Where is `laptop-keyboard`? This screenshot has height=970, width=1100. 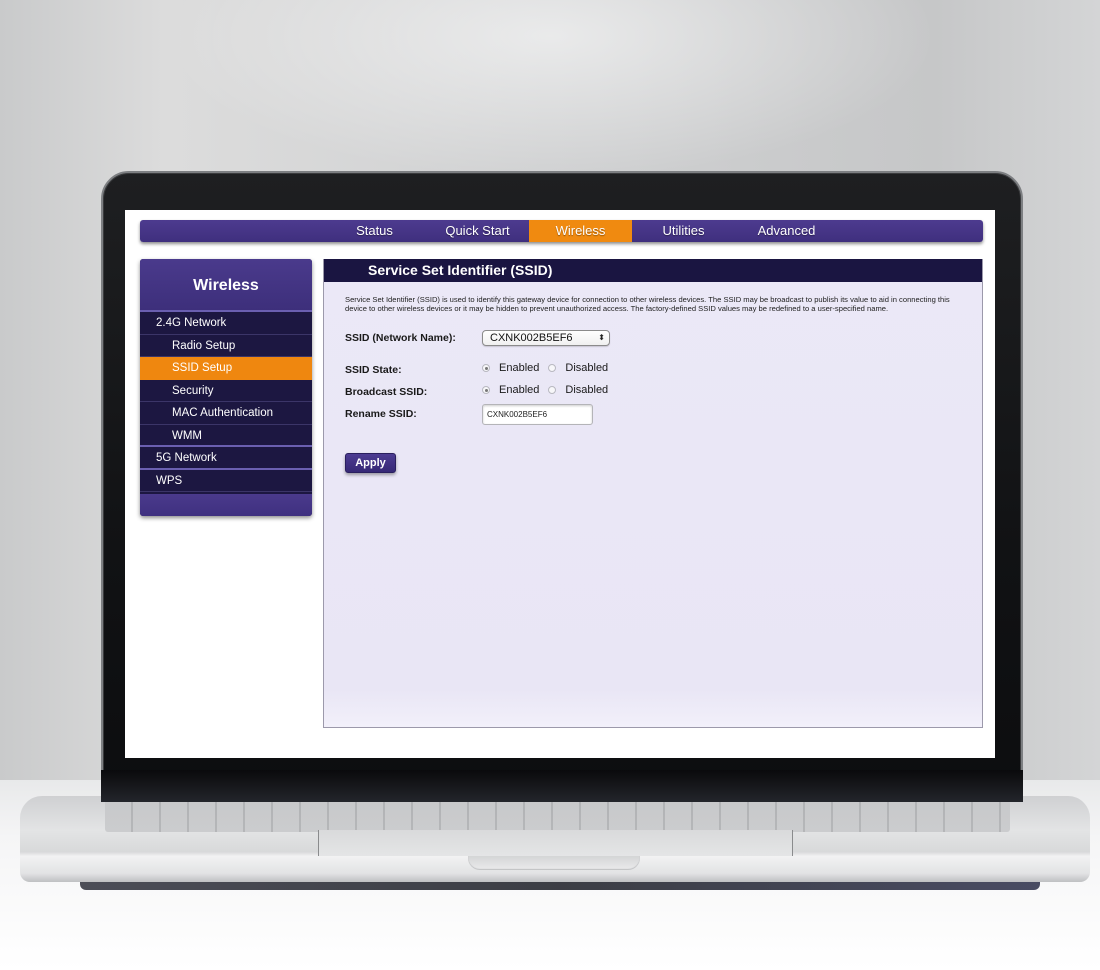
laptop-keyboard is located at coordinates (557, 816).